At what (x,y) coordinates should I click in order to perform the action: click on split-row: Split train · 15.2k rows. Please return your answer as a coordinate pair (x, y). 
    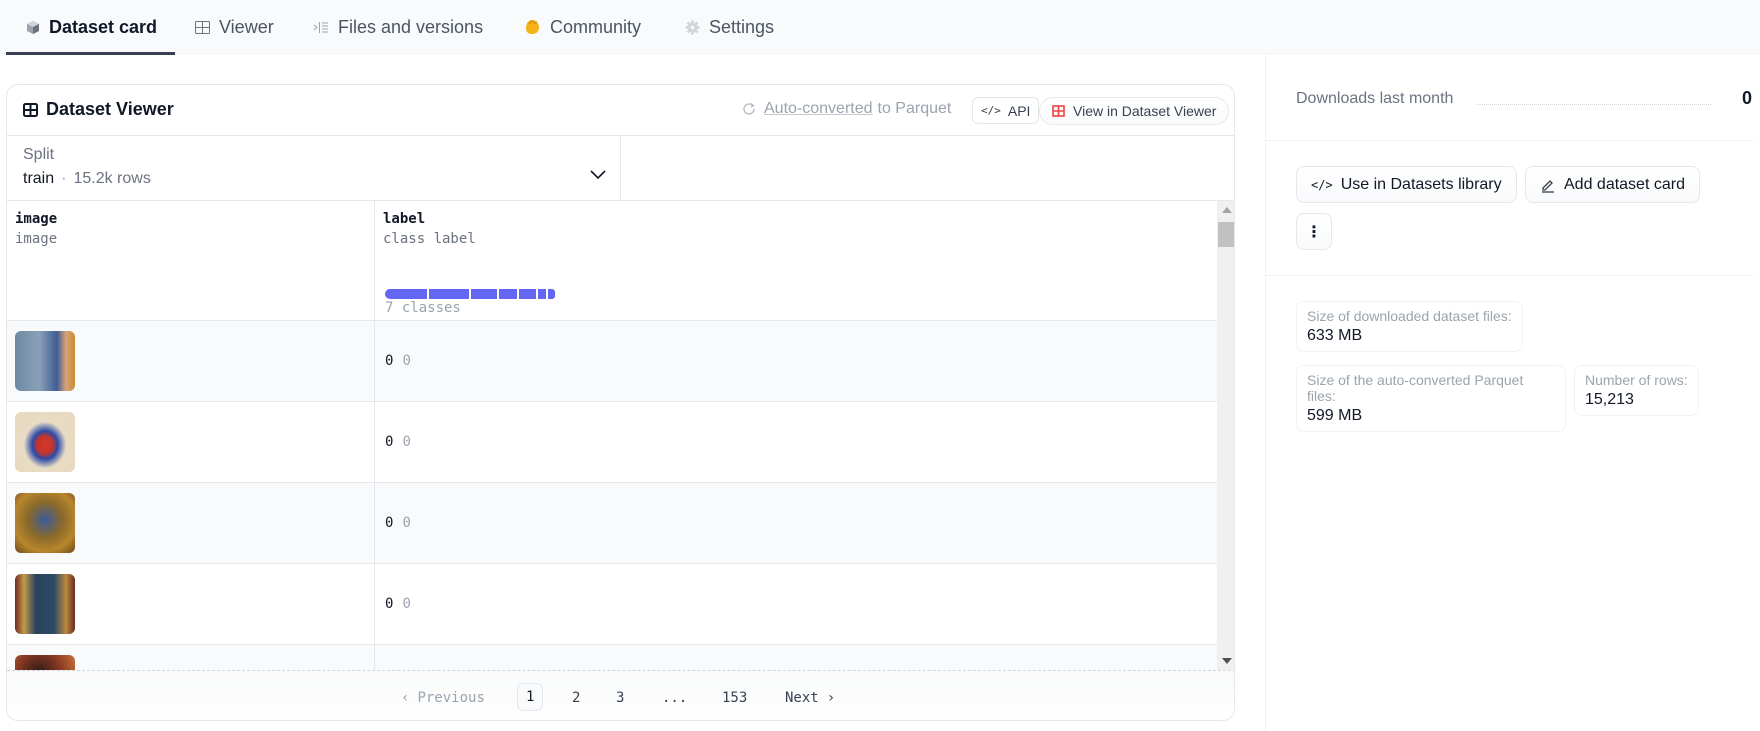
    Looking at the image, I should click on (620, 168).